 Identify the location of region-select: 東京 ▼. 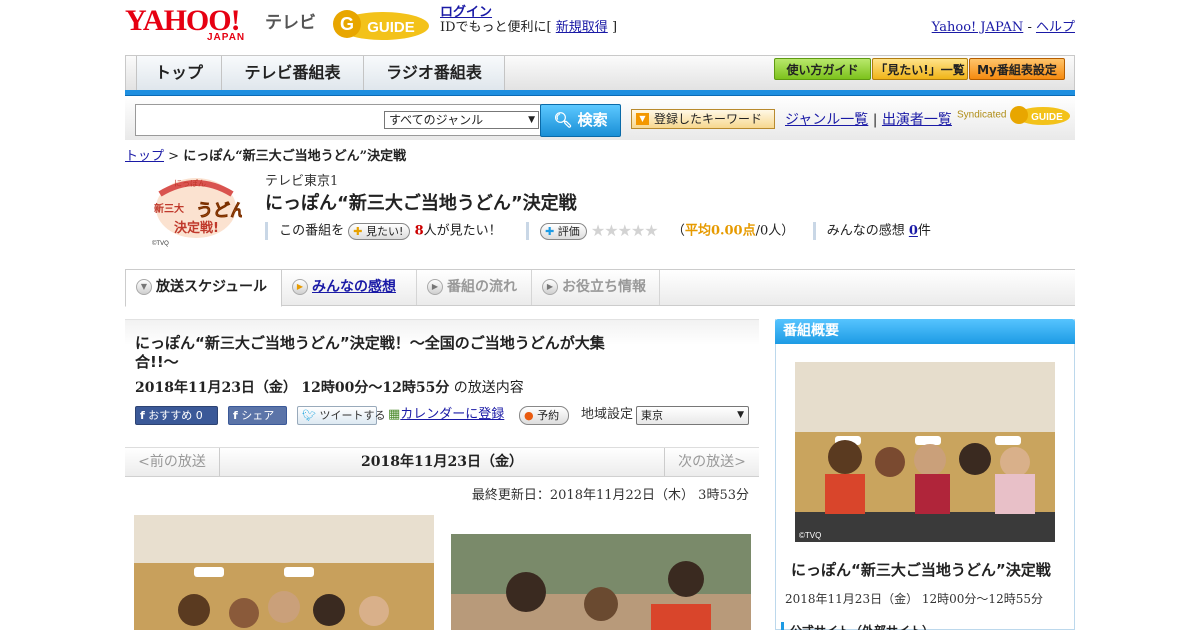
(692, 415).